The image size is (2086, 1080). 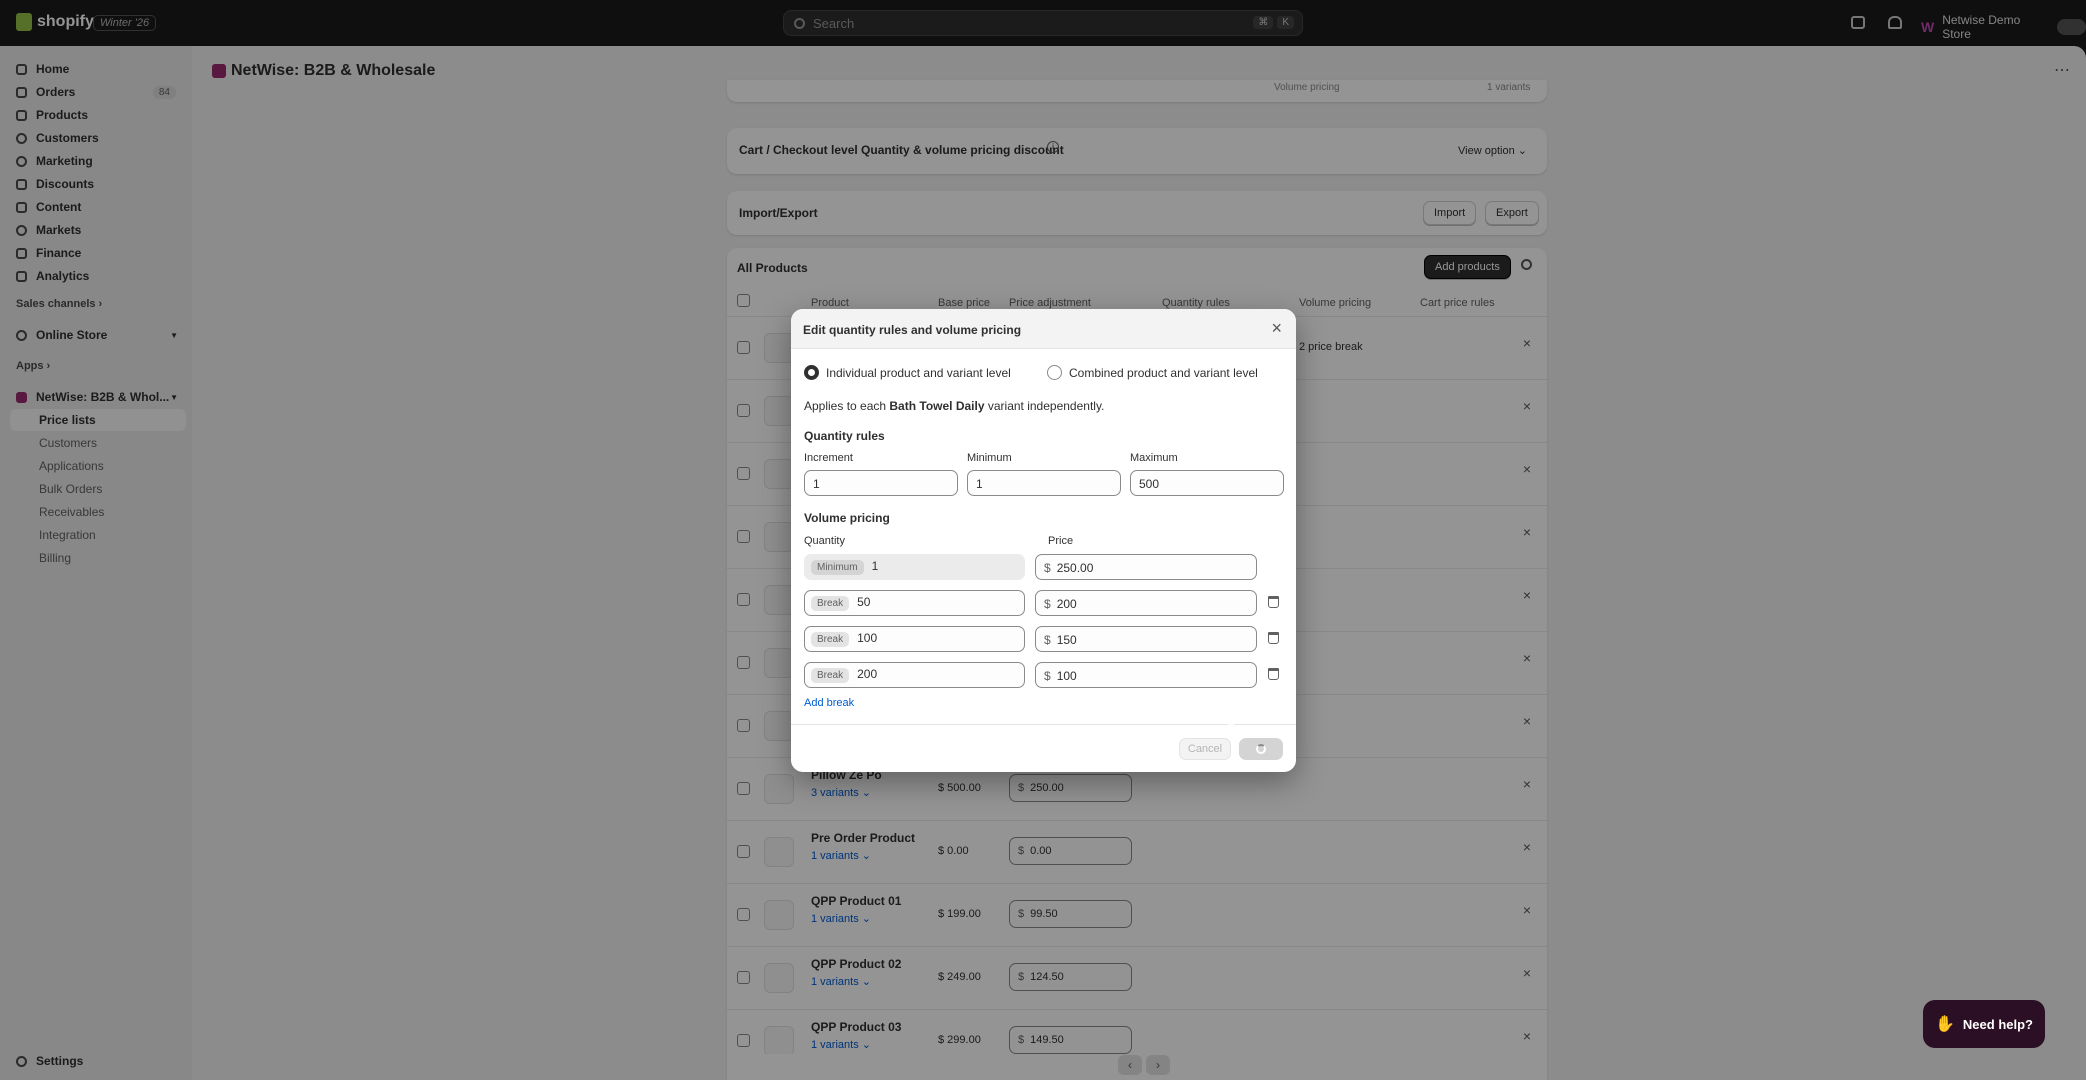 What do you see at coordinates (867, 638) in the screenshot?
I see `tier-quantity-value: 100` at bounding box center [867, 638].